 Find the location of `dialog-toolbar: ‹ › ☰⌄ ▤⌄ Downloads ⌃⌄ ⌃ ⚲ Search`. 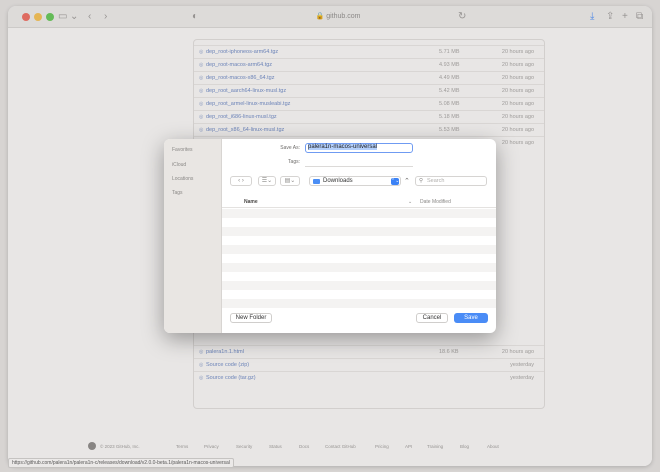

dialog-toolbar: ‹ › ☰⌄ ▤⌄ Downloads ⌃⌄ ⌃ ⚲ Search is located at coordinates (359, 181).